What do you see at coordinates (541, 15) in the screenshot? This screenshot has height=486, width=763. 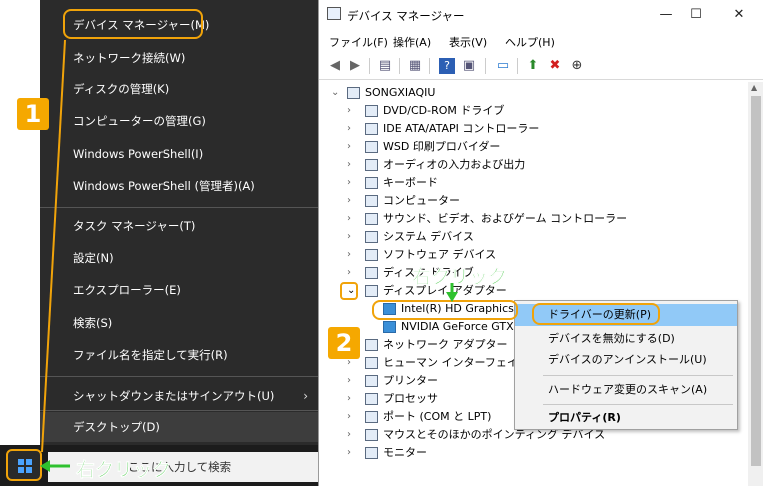 I see `title-bar: デバイス マネージャー — ☐ ✕` at bounding box center [541, 15].